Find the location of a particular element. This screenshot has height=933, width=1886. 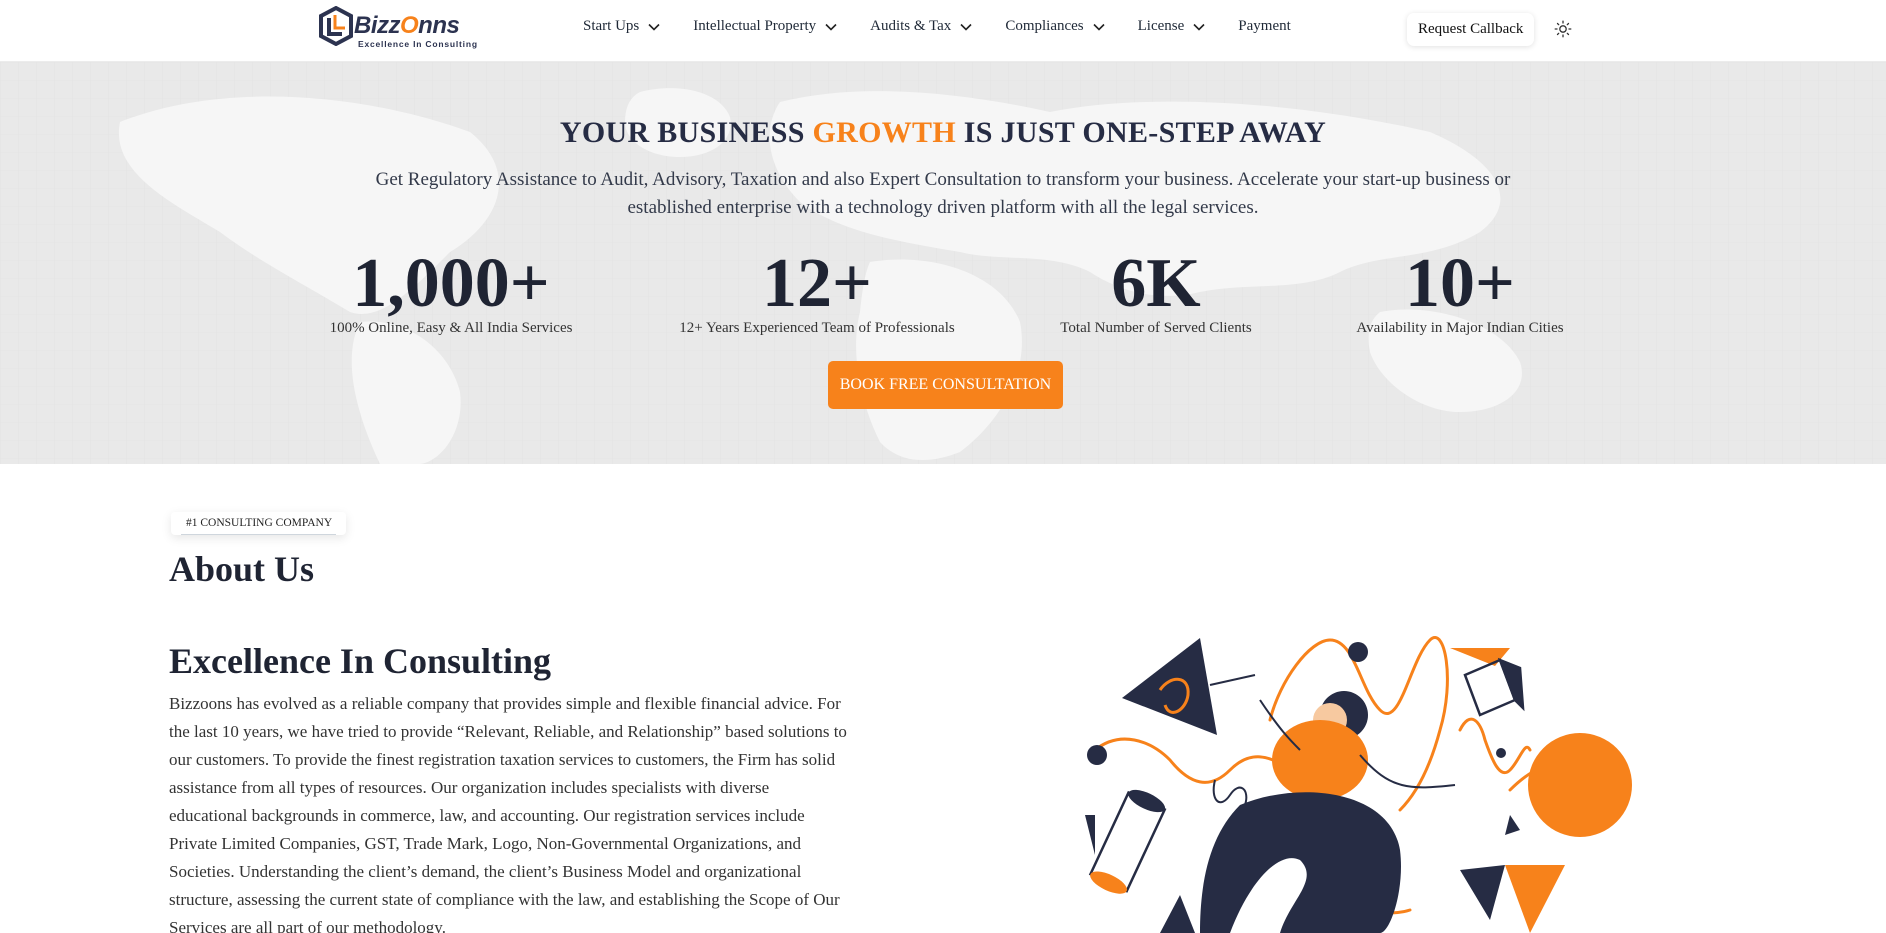

badge-underline is located at coordinates (259, 534).